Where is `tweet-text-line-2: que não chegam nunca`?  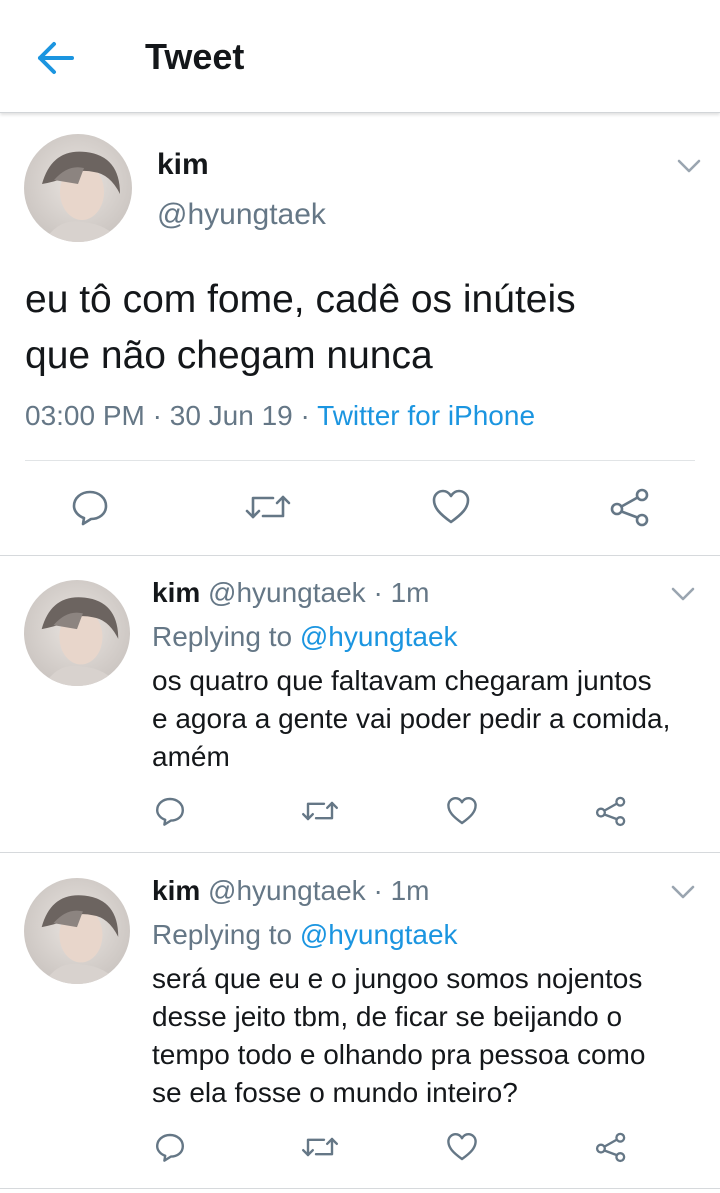
tweet-text-line-2: que não chegam nunca is located at coordinates (229, 355).